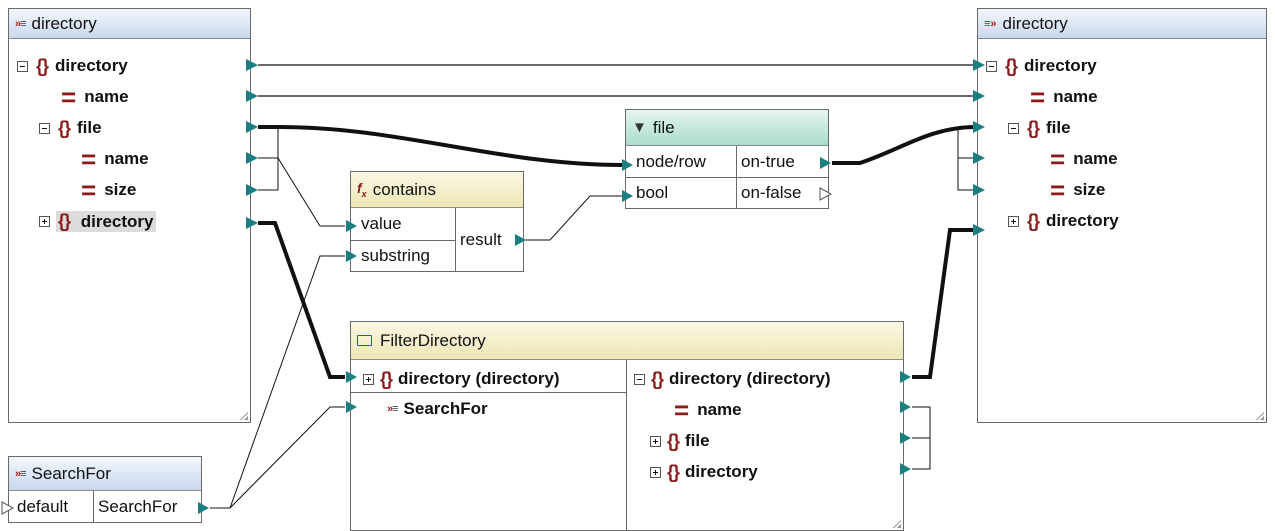 This screenshot has width=1275, height=531. What do you see at coordinates (395, 255) in the screenshot?
I see `input-label: substring` at bounding box center [395, 255].